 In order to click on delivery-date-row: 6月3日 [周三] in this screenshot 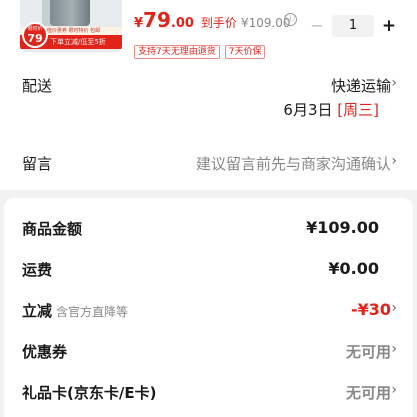, I will do `click(331, 109)`.